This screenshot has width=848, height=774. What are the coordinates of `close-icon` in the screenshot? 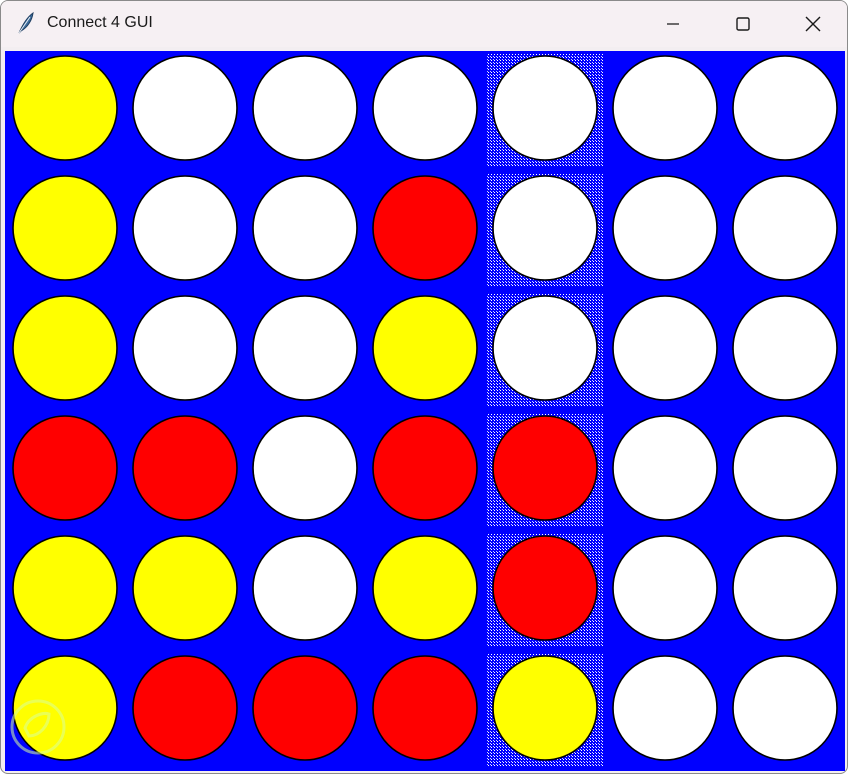 It's located at (813, 24).